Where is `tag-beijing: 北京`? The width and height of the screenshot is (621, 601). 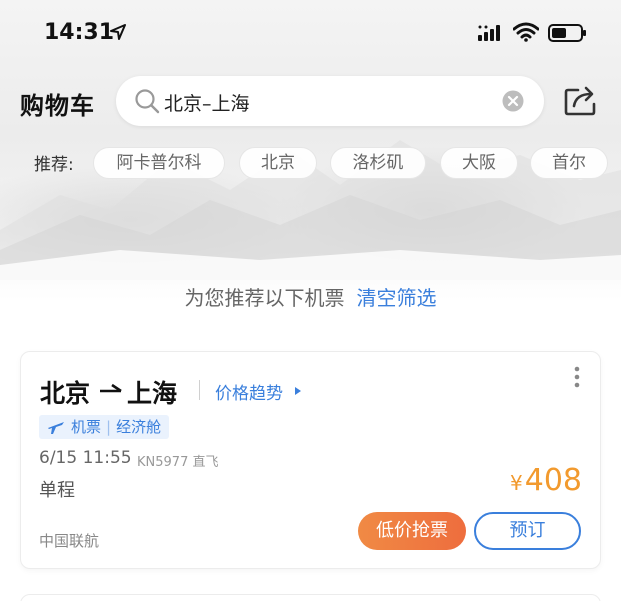 tag-beijing: 北京 is located at coordinates (278, 163).